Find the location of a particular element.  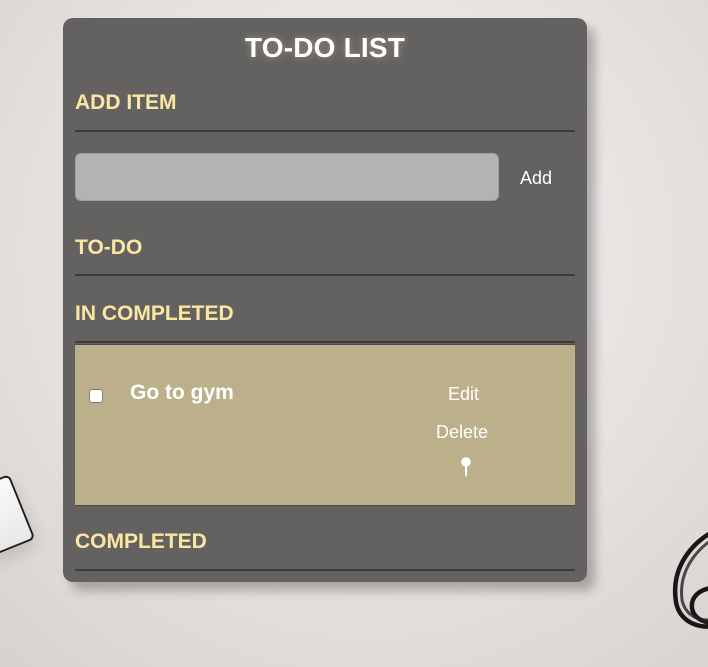

add-item-divider is located at coordinates (325, 131).